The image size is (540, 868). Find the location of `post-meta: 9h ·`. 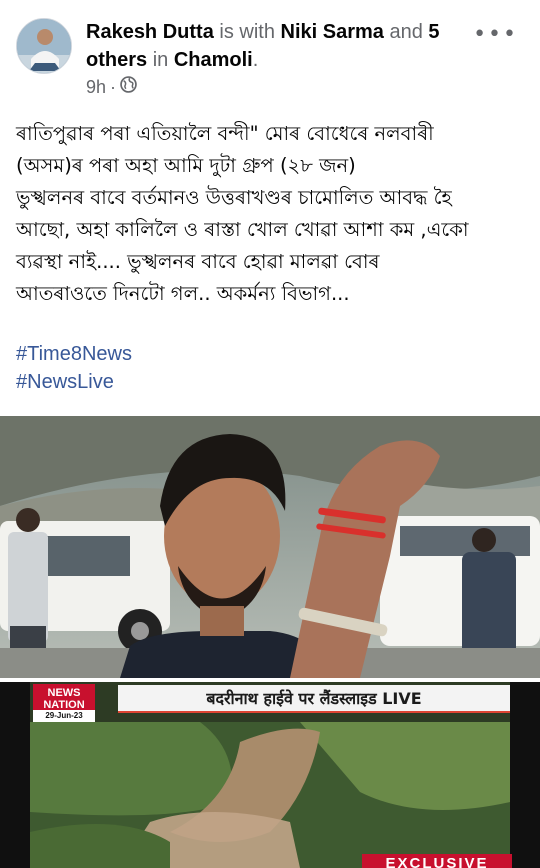

post-meta: 9h · is located at coordinates (111, 87).